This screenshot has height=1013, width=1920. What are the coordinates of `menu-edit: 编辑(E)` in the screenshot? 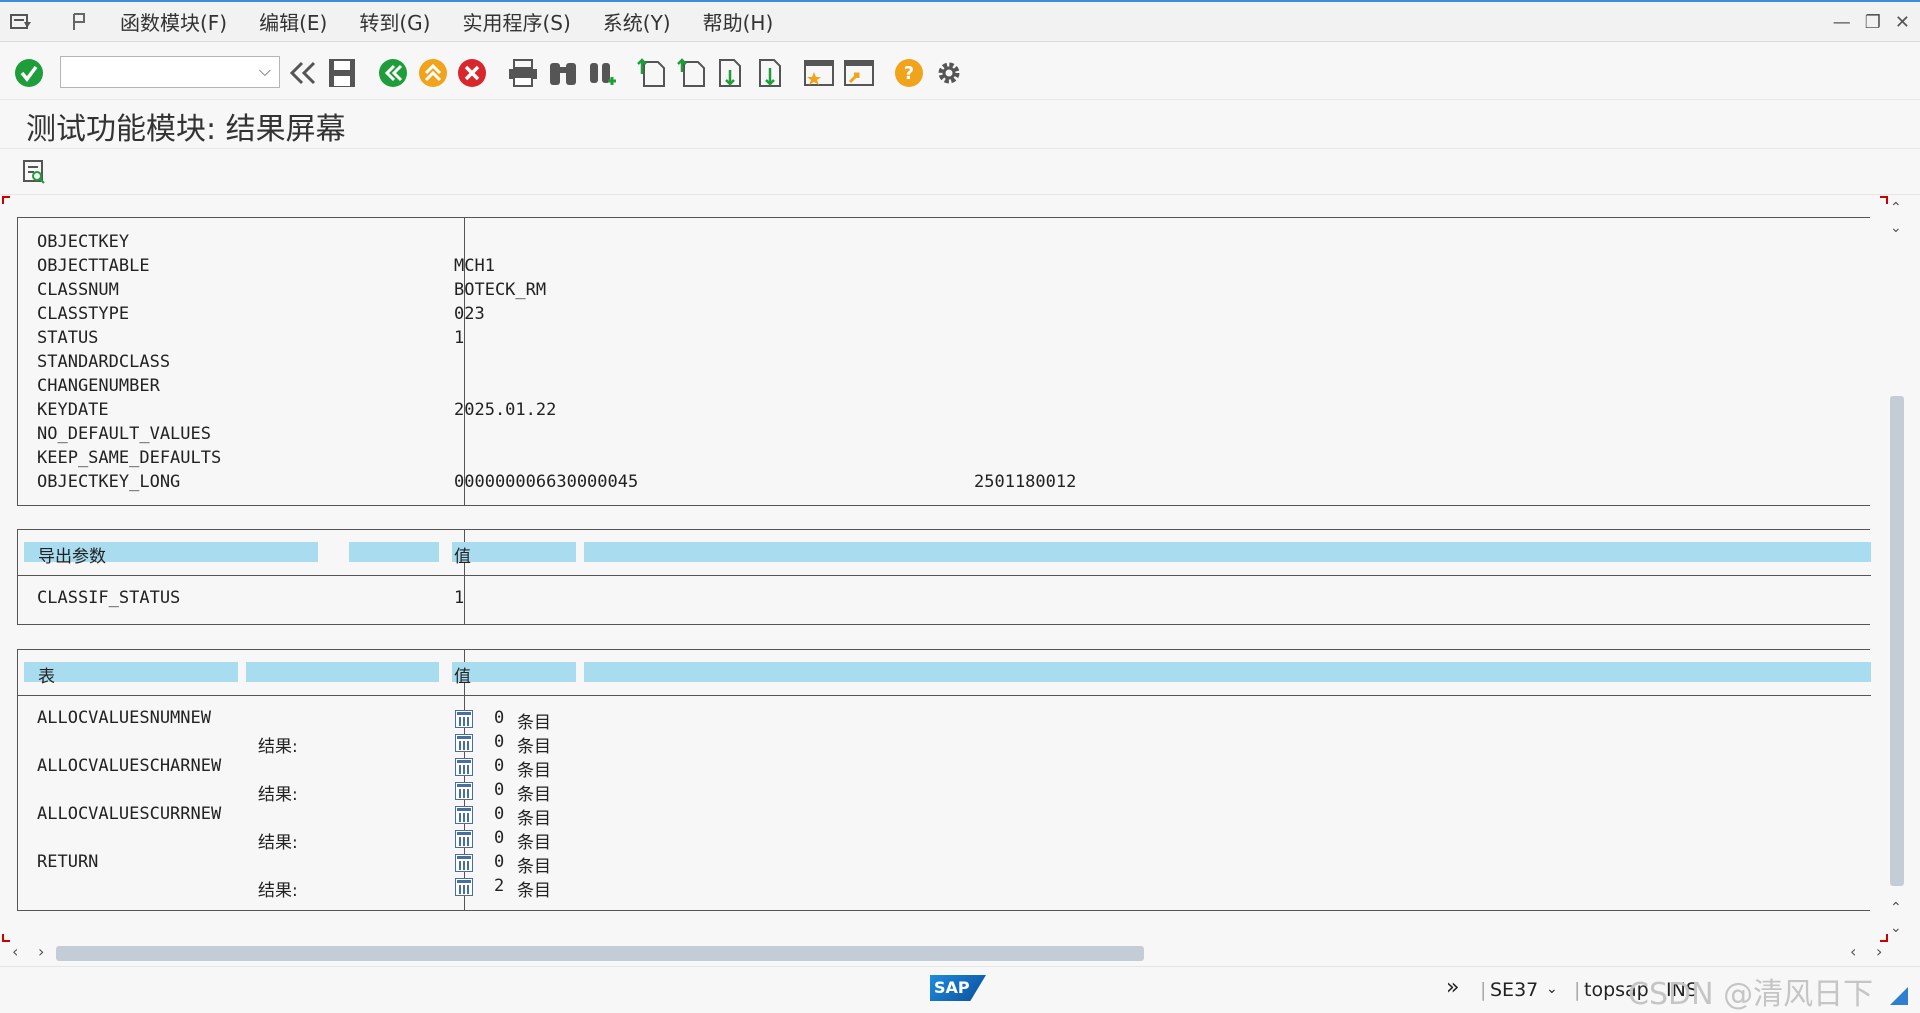 It's located at (293, 21).